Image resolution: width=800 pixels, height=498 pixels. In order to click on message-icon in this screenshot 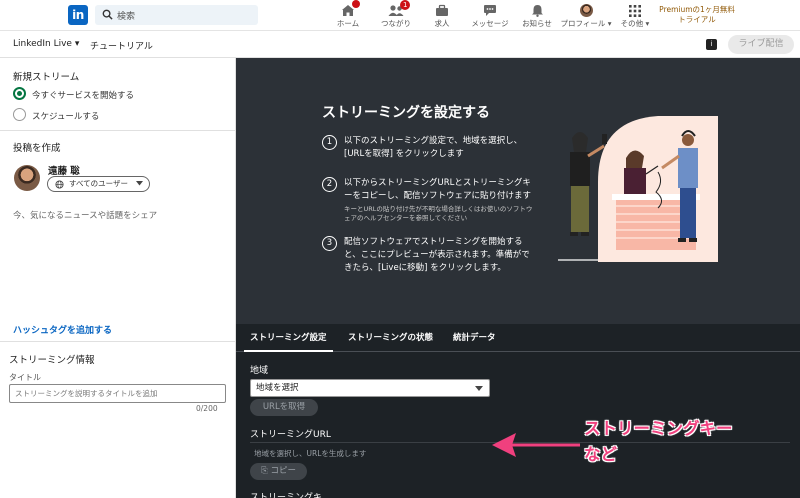, I will do `click(490, 10)`.